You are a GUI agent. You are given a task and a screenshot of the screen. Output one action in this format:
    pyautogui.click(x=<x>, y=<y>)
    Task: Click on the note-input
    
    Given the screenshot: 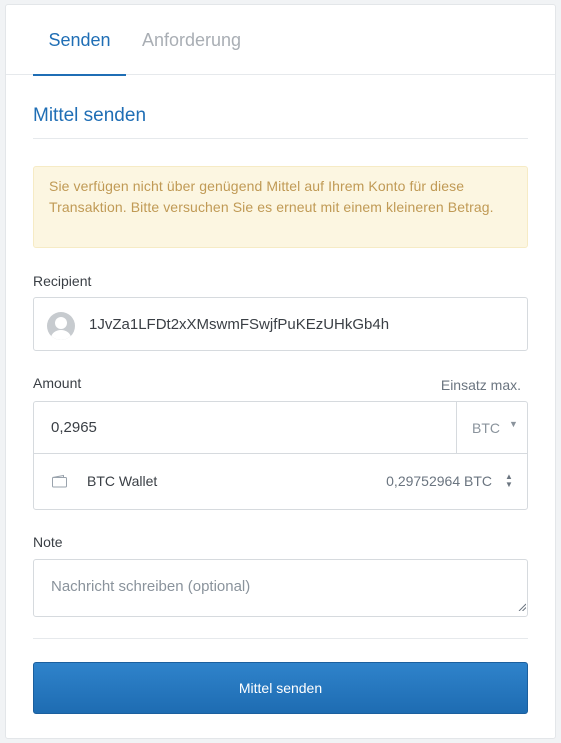 What is the action you would take?
    pyautogui.click(x=280, y=588)
    